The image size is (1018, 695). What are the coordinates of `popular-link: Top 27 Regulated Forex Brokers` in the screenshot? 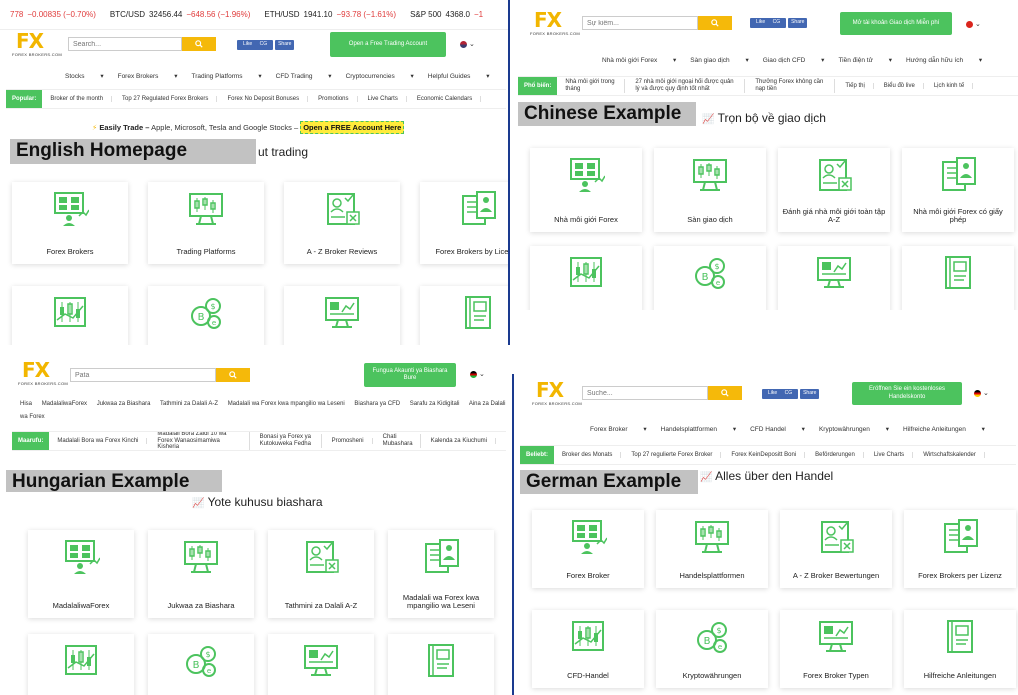 It's located at (170, 99).